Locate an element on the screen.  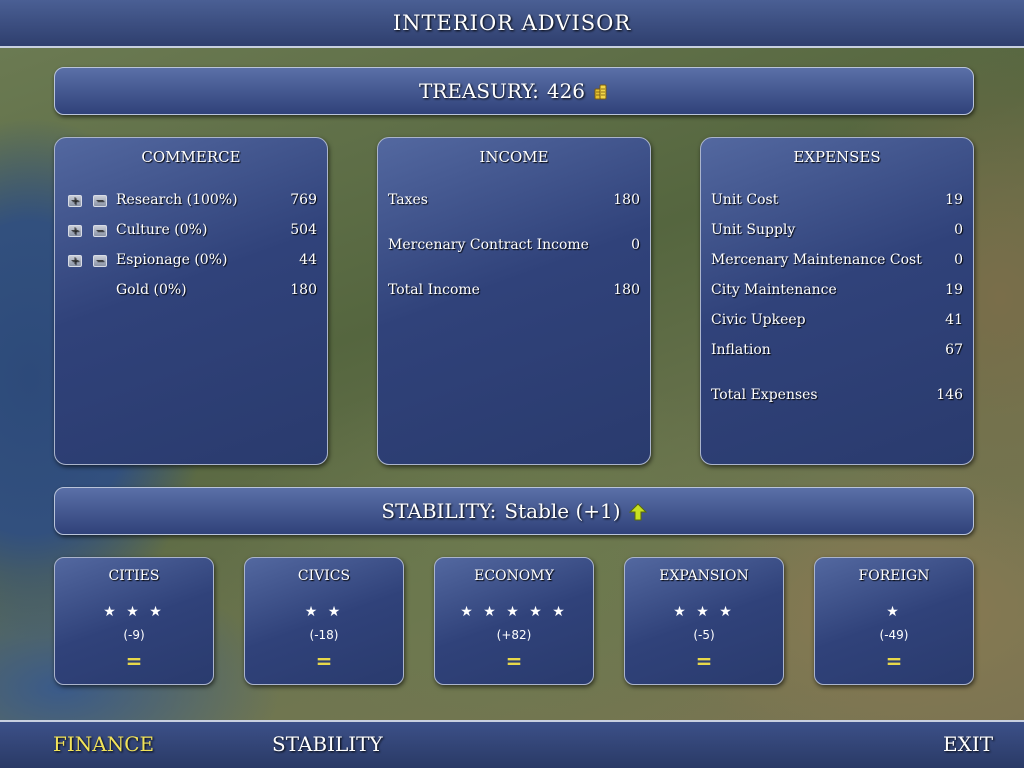
expenses-row-label: Civic Upkeep is located at coordinates (758, 320).